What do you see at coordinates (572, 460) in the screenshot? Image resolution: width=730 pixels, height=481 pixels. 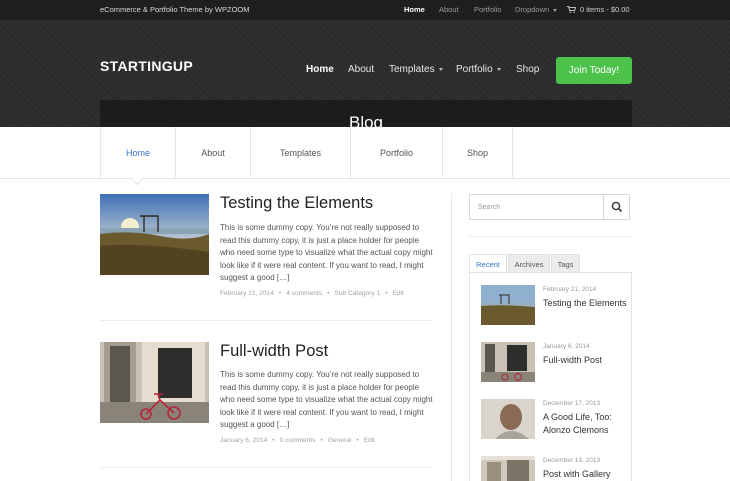 I see `recent-post-date: December 13, 2013` at bounding box center [572, 460].